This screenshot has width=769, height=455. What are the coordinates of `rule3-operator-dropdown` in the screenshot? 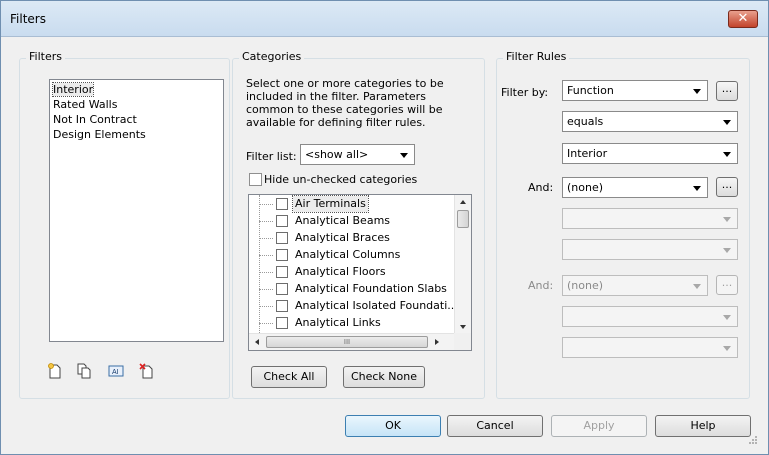 It's located at (650, 316).